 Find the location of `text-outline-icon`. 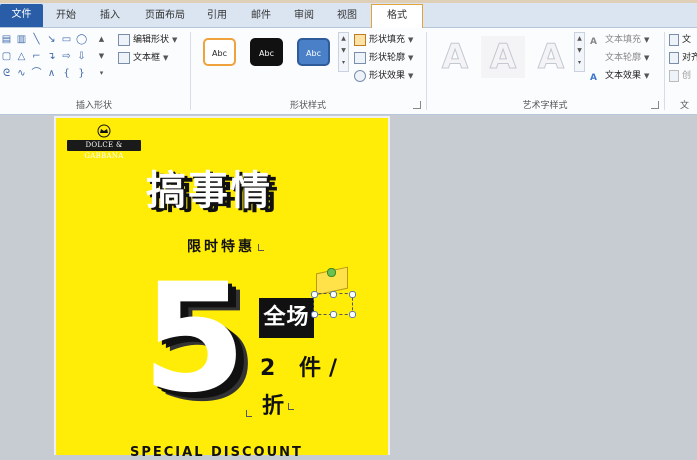

text-outline-icon is located at coordinates (596, 58).